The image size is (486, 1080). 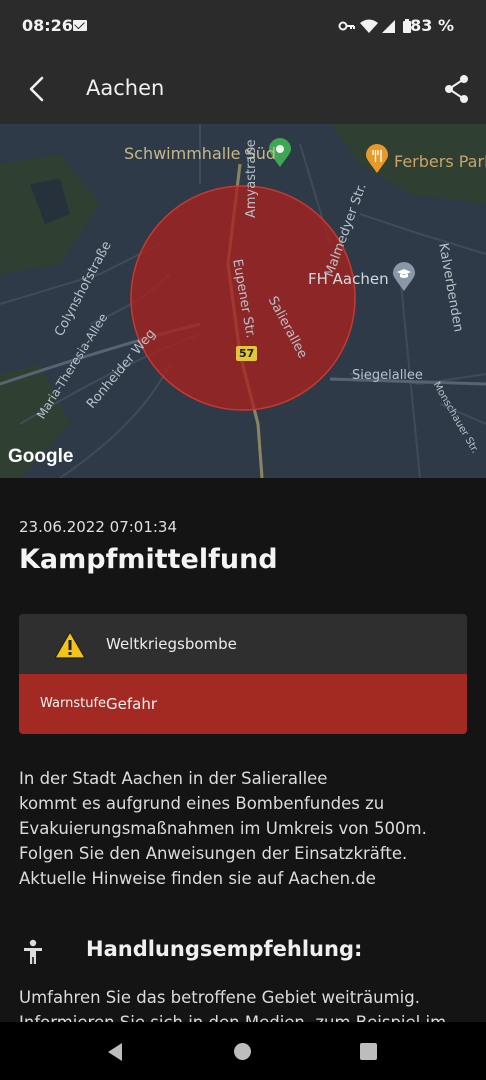 What do you see at coordinates (148, 559) in the screenshot?
I see `alert-title: Kampfmittelfund` at bounding box center [148, 559].